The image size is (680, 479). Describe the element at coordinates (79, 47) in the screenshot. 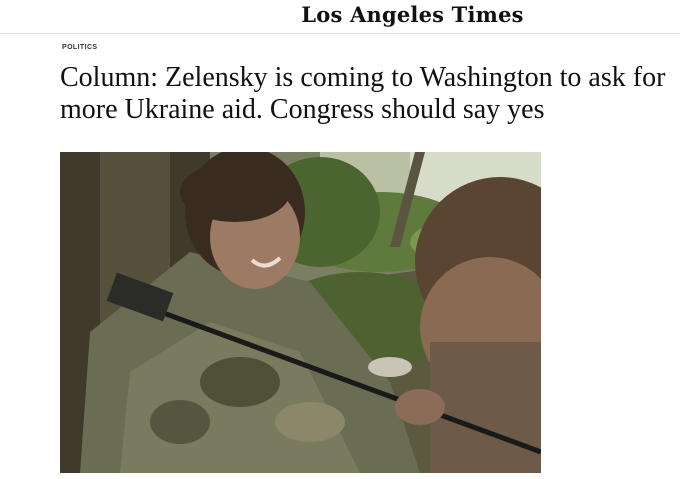

I see `section-label: POLITICS` at that location.